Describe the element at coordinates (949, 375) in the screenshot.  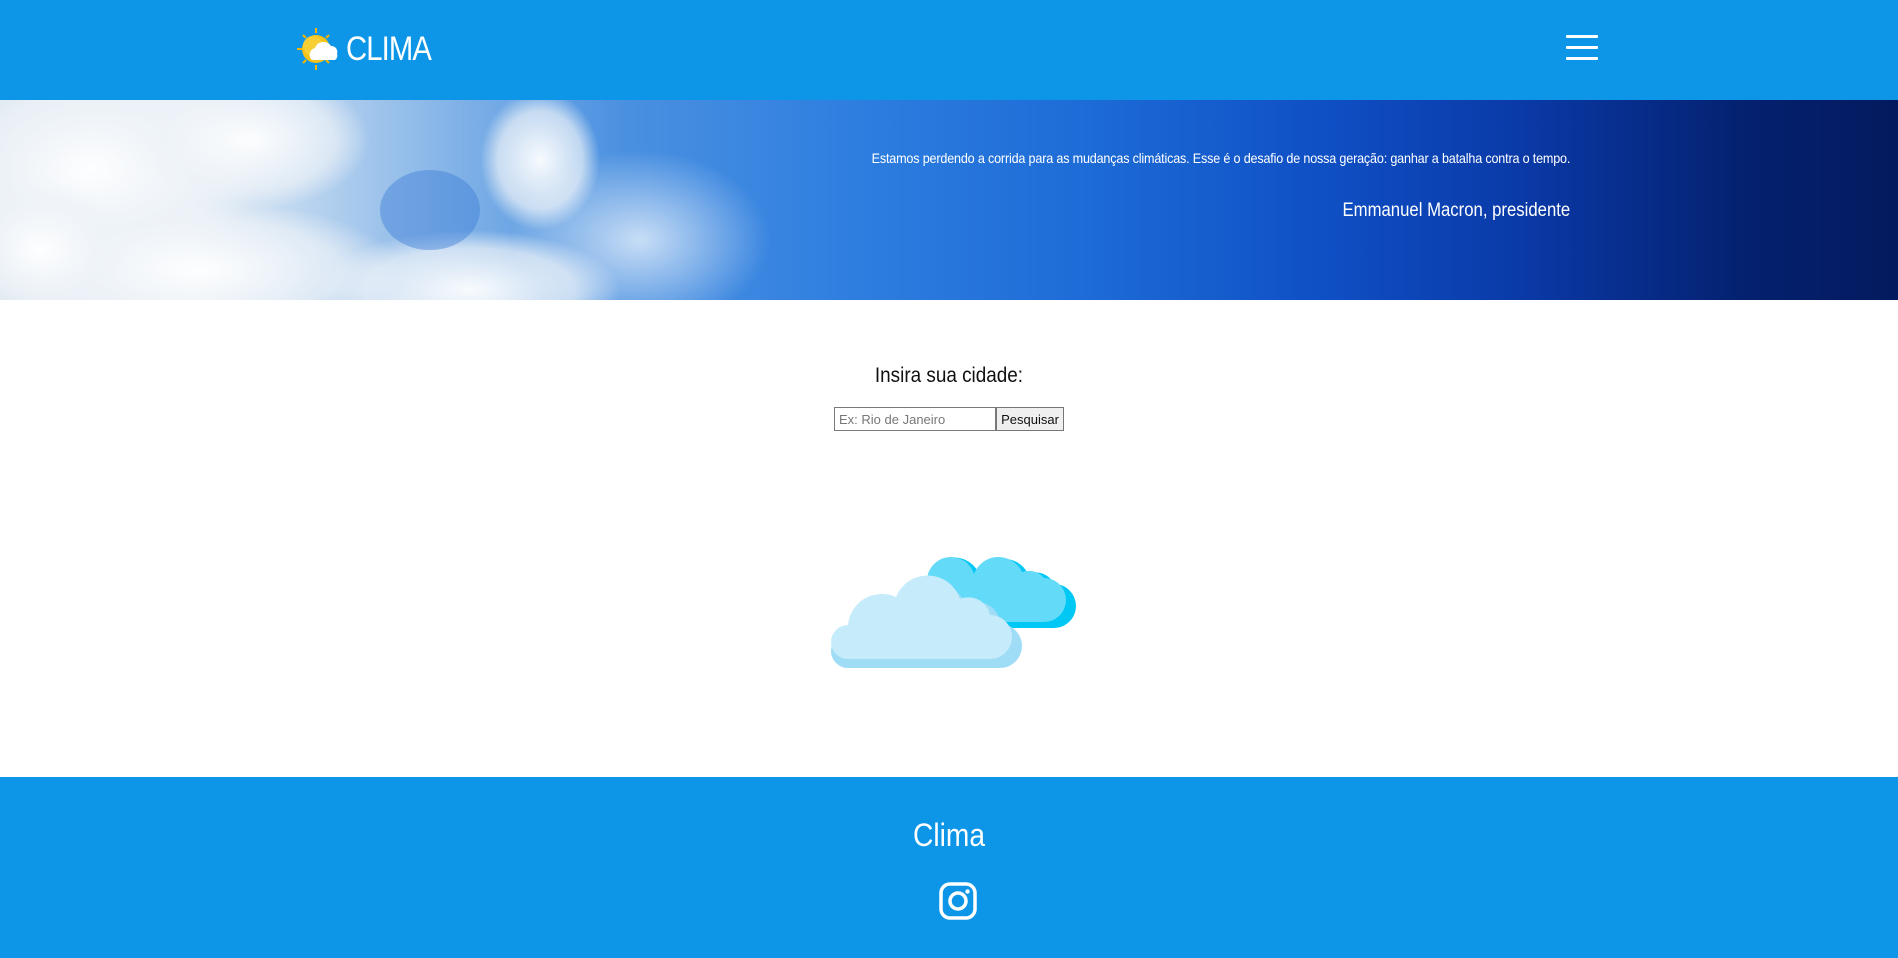
I see `search-label: Insira sua cidade:` at that location.